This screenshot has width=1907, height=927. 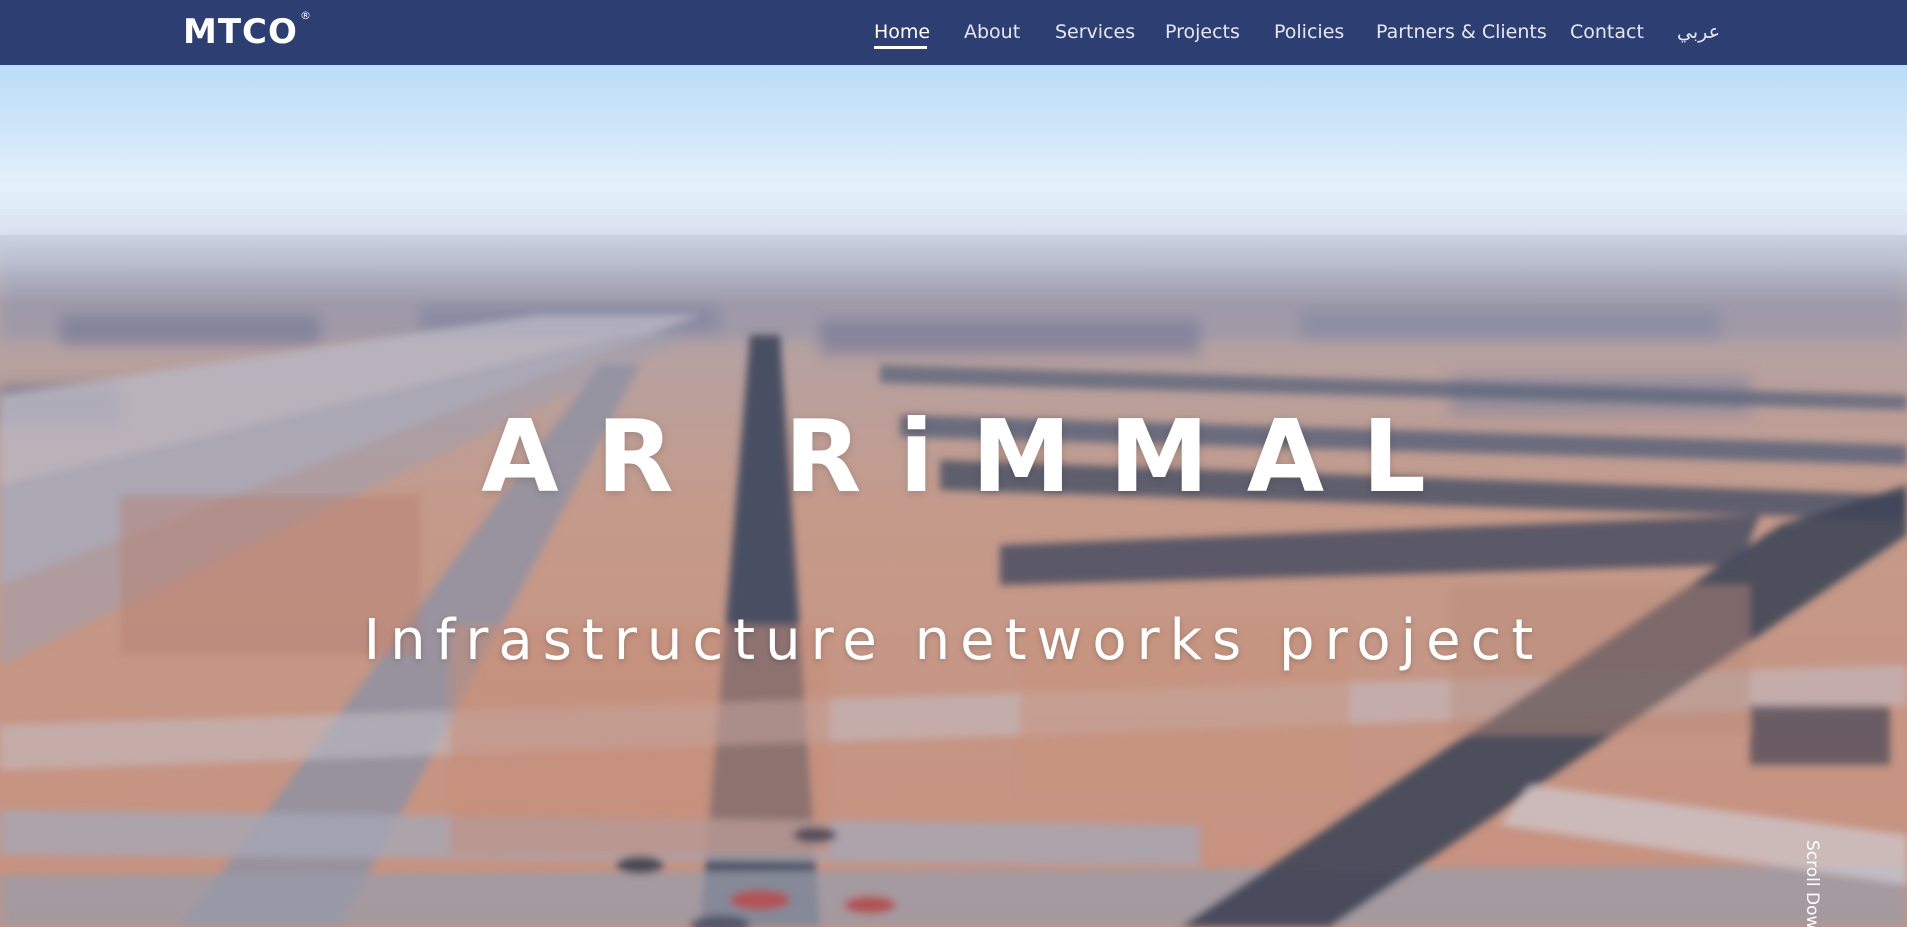 I want to click on nav-policies: Policies, so click(x=1309, y=32).